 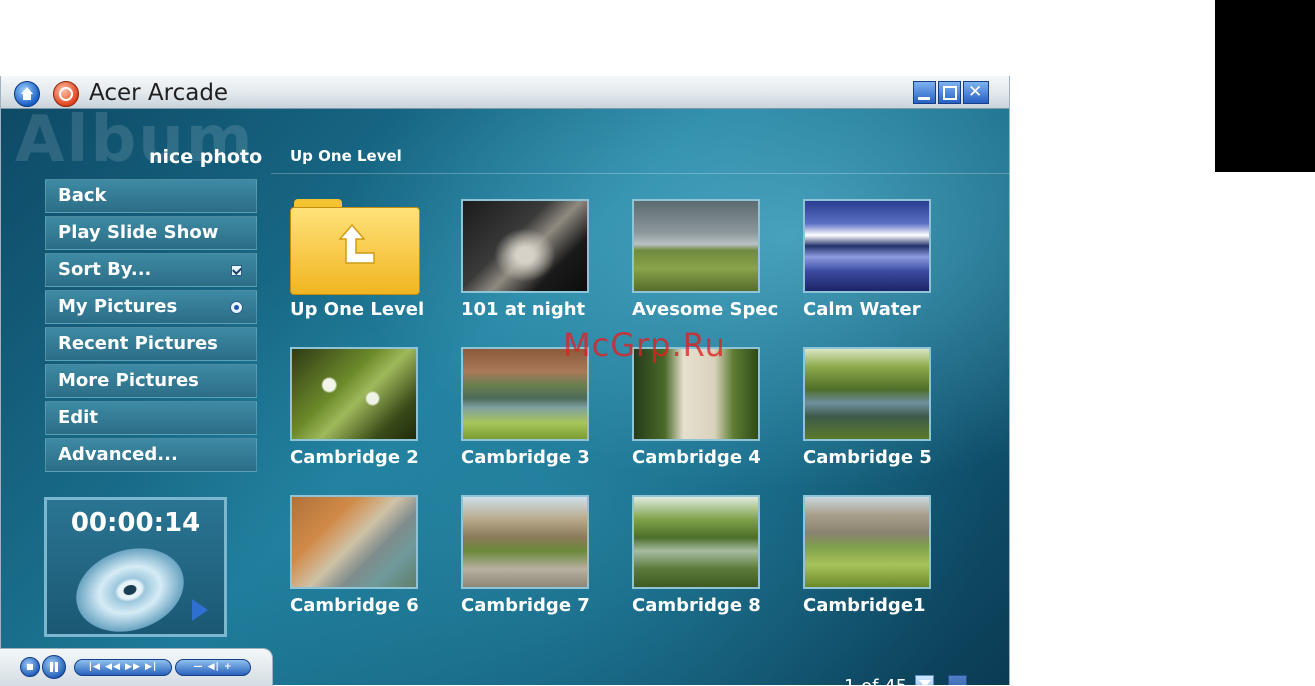 I want to click on page-up-button, so click(x=957, y=680).